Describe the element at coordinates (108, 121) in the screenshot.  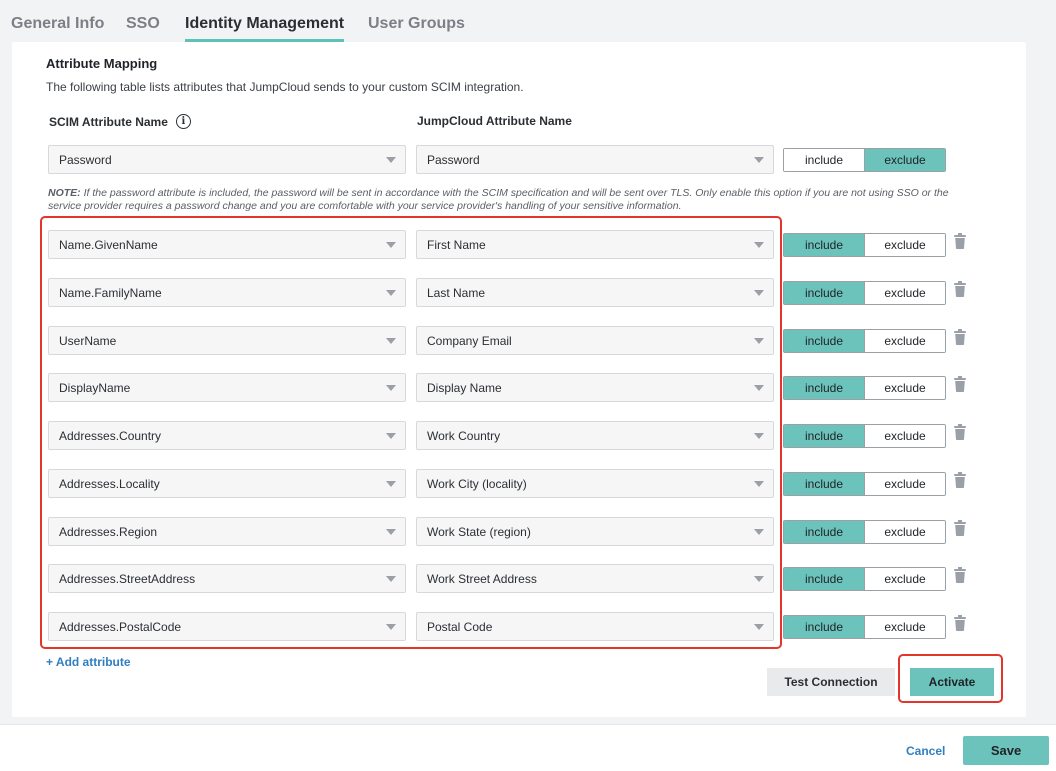
I see `column-header-scim-label: SCIM Attribute Name` at that location.